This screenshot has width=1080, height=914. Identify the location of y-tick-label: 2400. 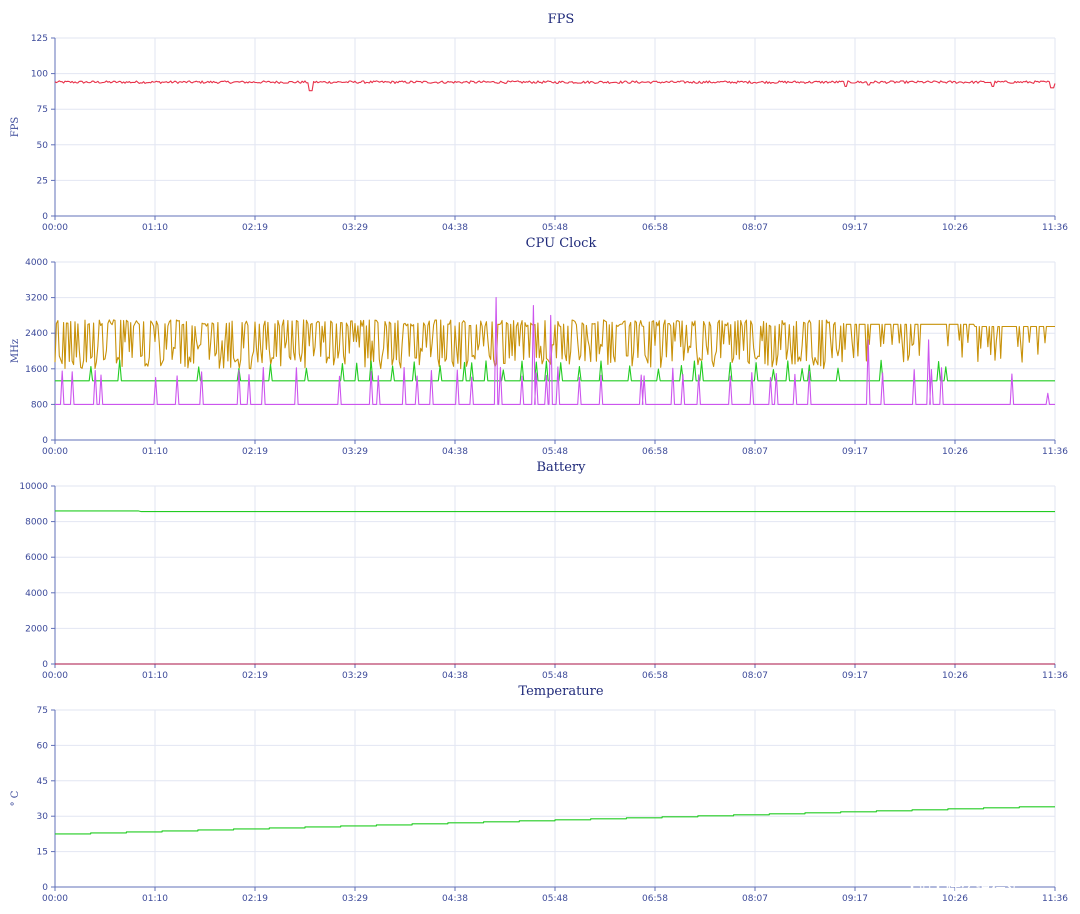
(36, 334).